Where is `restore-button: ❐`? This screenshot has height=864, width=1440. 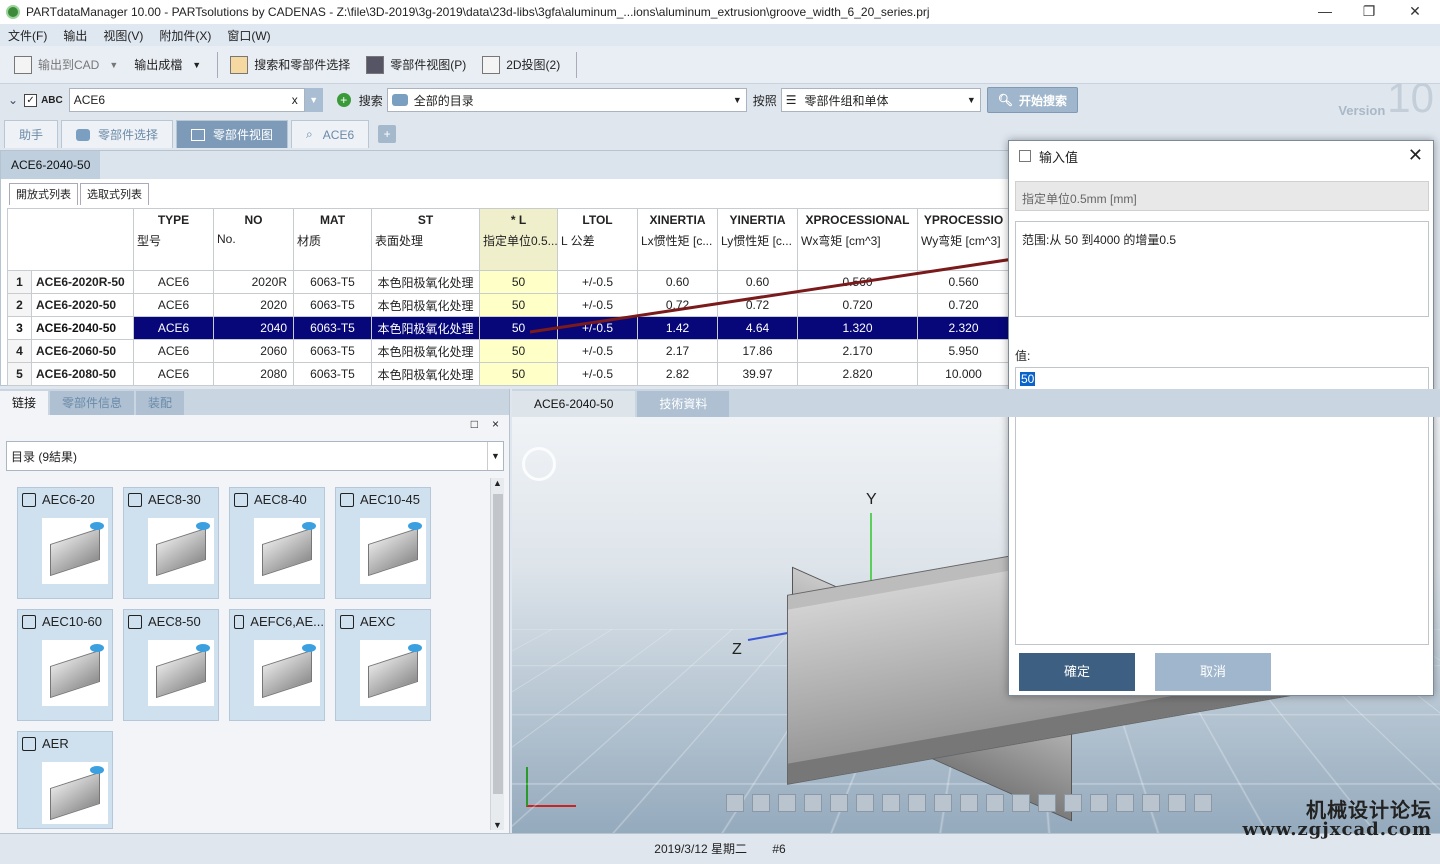 restore-button: ❐ is located at coordinates (1369, 12).